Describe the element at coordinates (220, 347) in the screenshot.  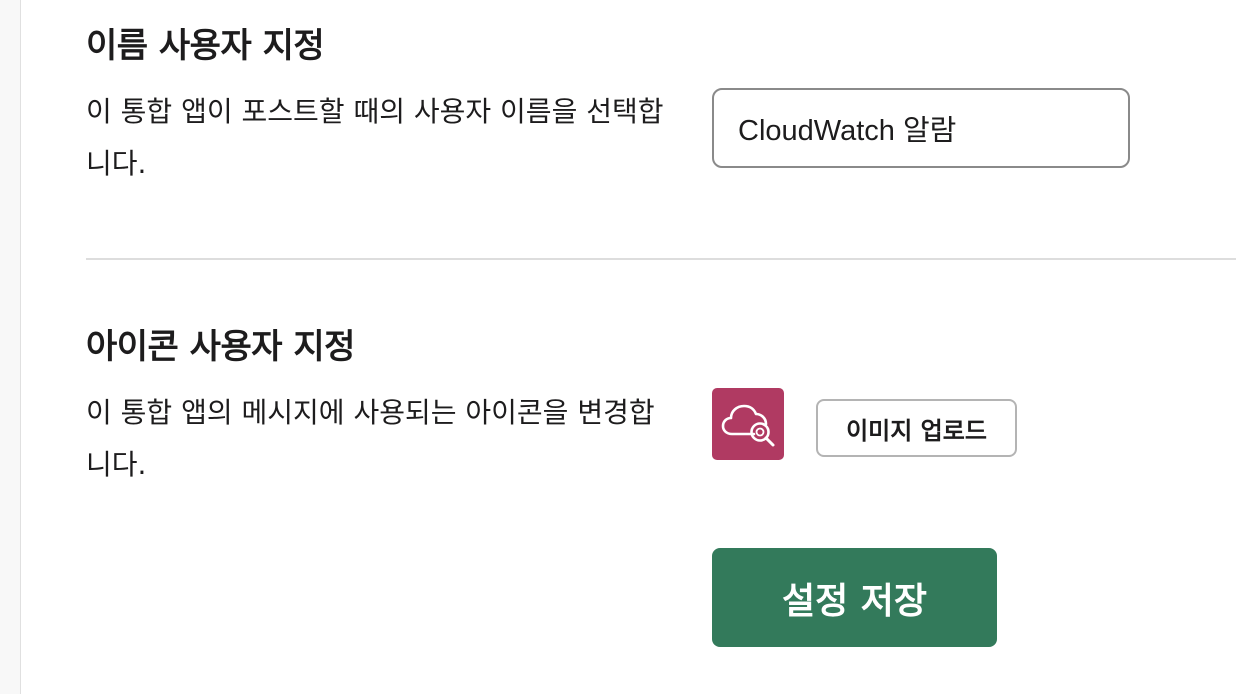
I see `icon-section-title: 아이콘 사용자 지정` at that location.